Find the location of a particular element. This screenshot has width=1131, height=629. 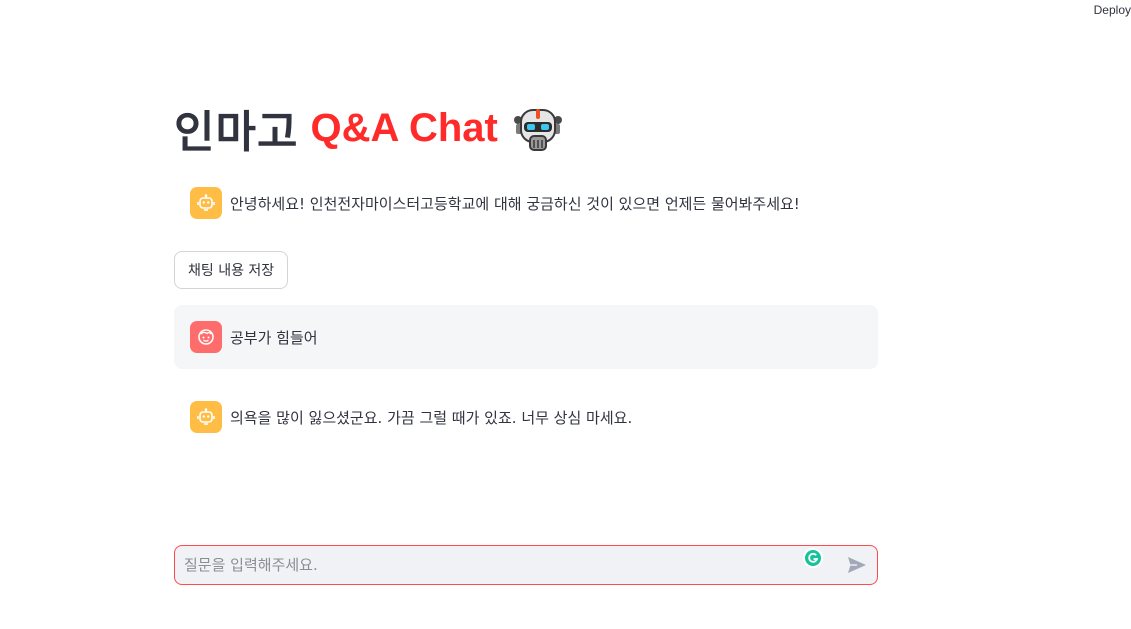

page-title-accent: Q&A Chat is located at coordinates (404, 127).